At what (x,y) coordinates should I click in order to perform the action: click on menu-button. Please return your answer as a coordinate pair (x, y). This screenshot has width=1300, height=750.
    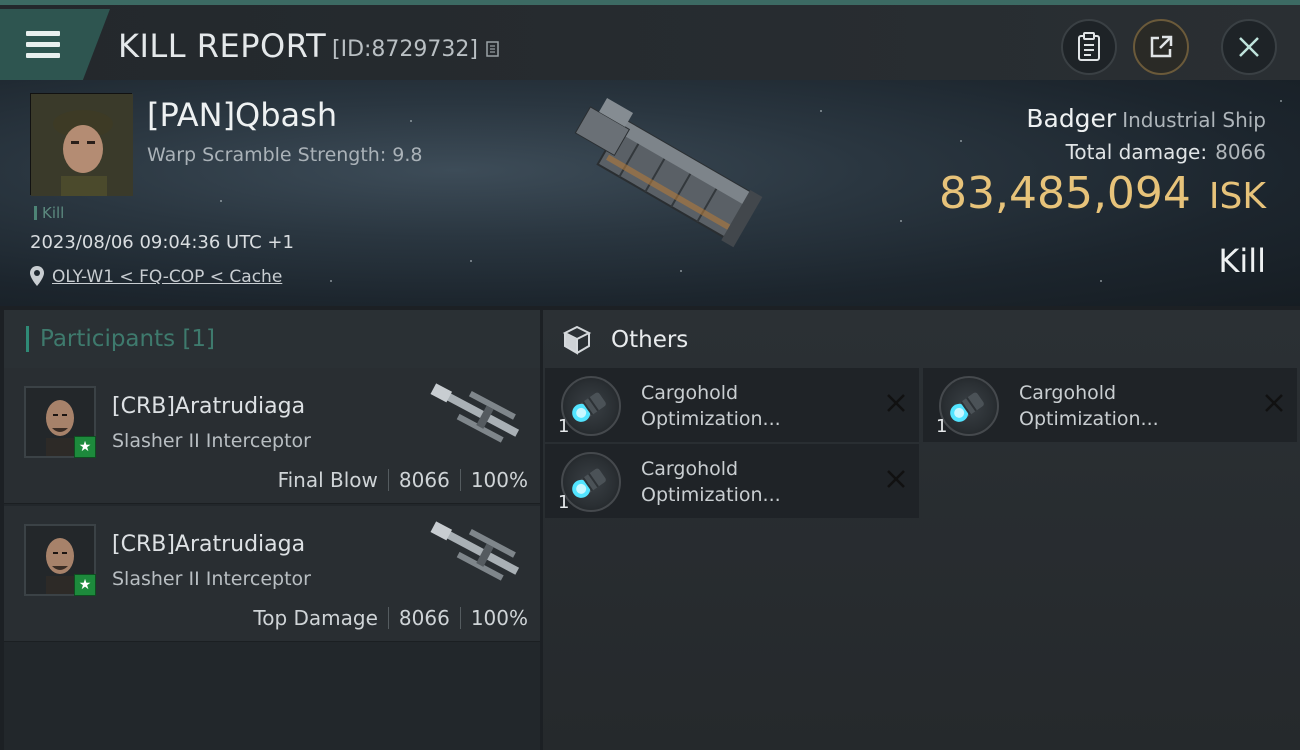
    Looking at the image, I should click on (55, 45).